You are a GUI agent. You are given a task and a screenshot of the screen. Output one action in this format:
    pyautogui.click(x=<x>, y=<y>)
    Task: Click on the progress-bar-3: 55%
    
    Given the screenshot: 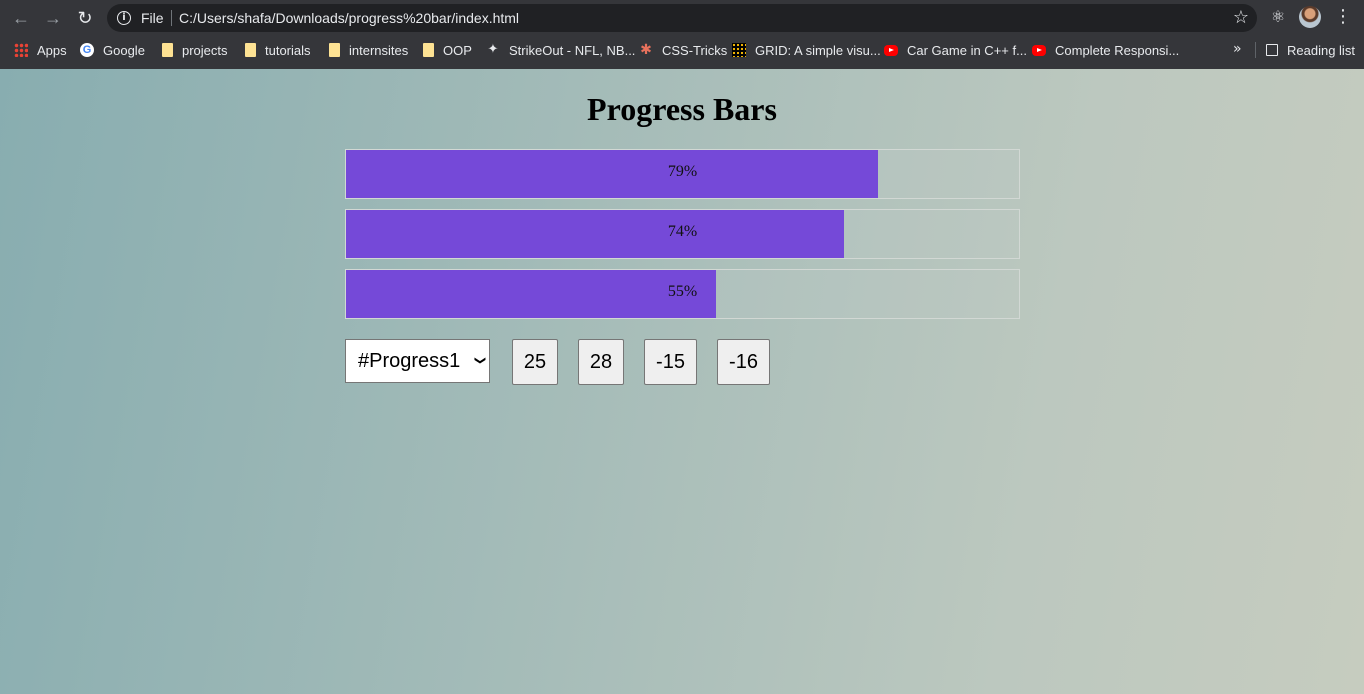 What is the action you would take?
    pyautogui.click(x=682, y=294)
    